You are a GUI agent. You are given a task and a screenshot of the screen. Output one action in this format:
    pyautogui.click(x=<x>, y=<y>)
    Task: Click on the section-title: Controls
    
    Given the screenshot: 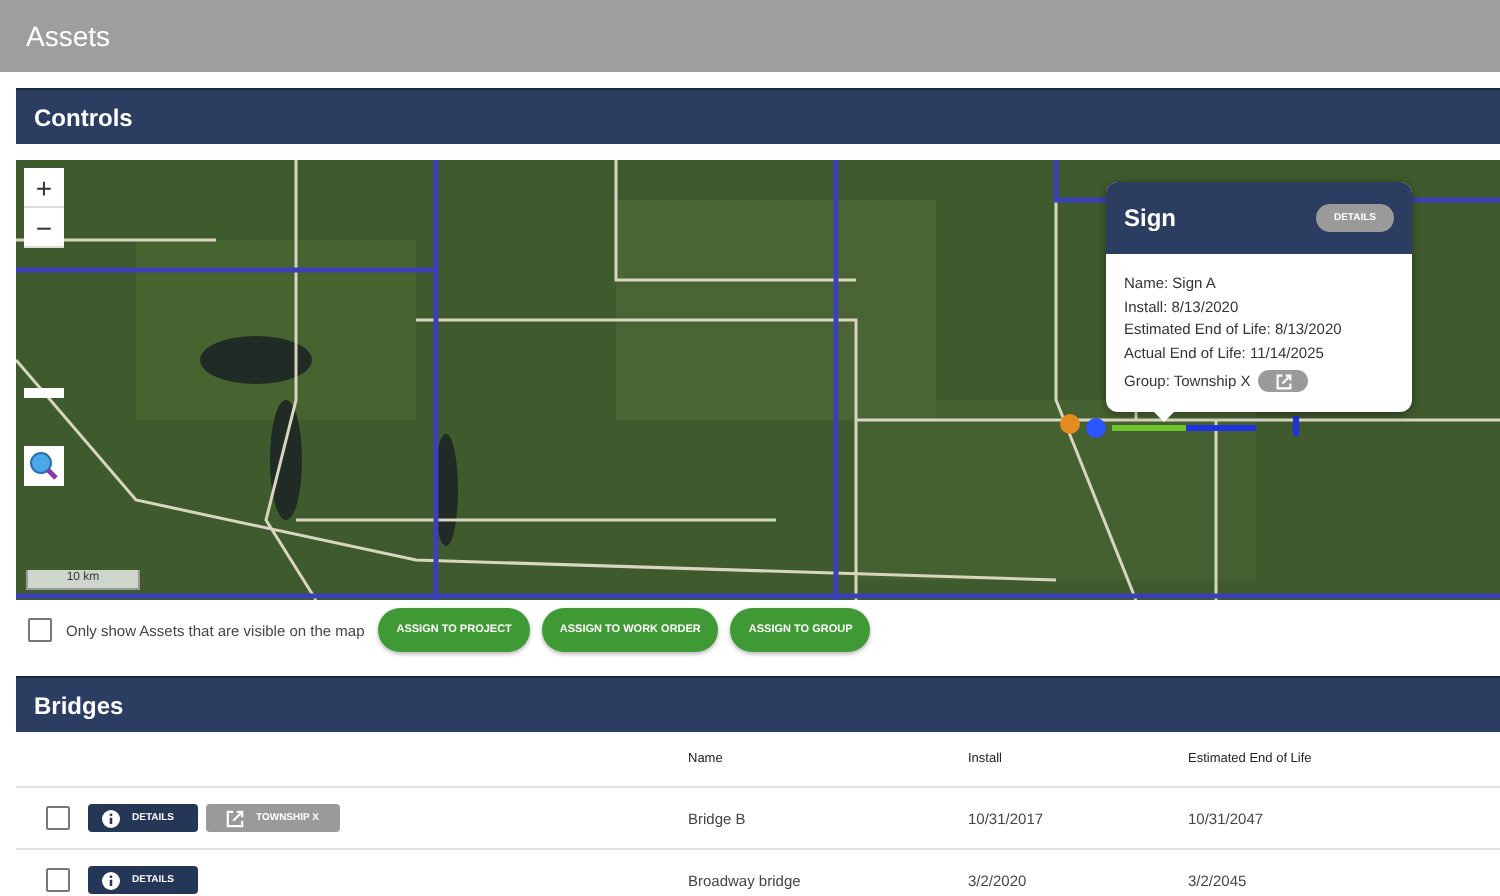 What is the action you would take?
    pyautogui.click(x=83, y=117)
    